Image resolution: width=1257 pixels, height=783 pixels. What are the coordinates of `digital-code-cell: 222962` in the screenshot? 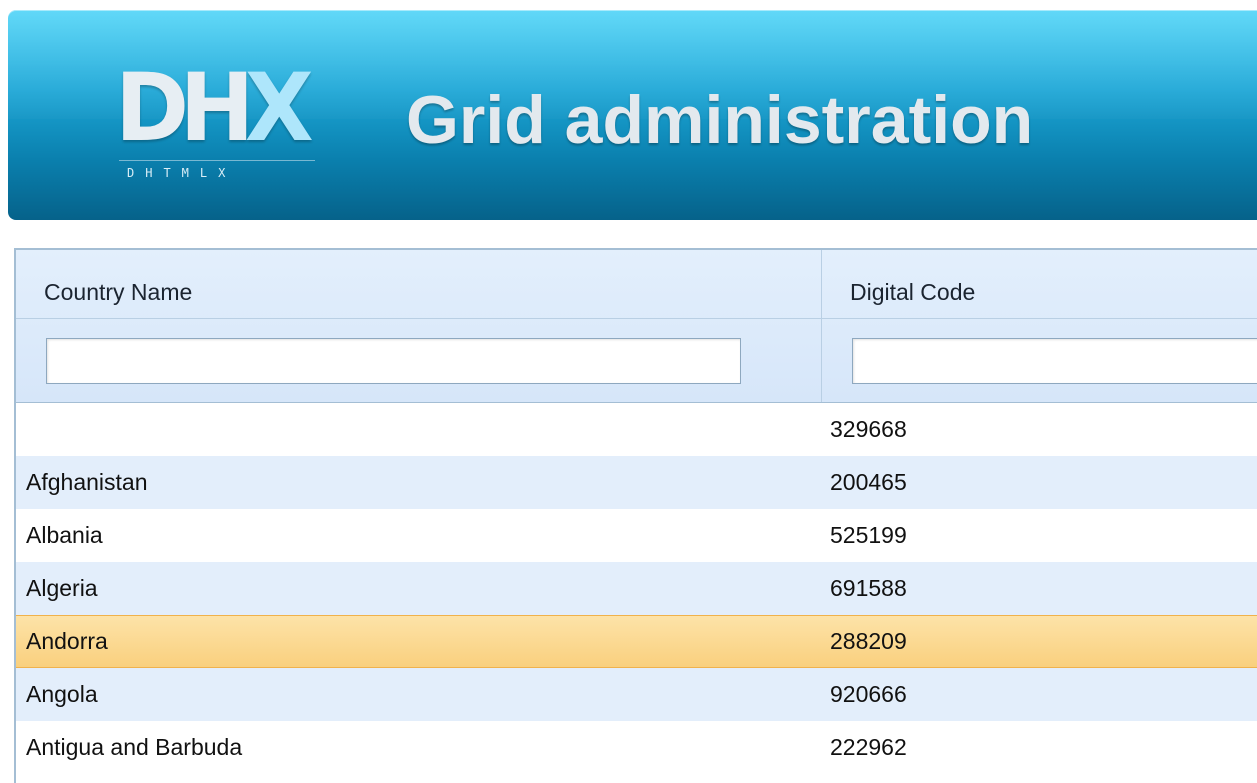 It's located at (1040, 747).